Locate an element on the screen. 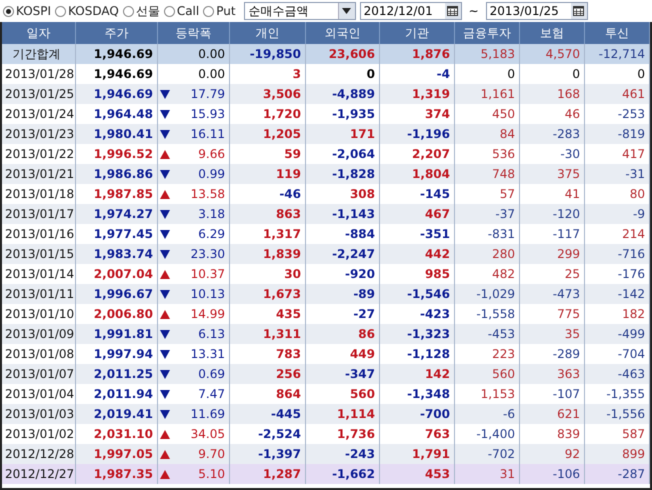  value-cell: -106 is located at coordinates (552, 474).